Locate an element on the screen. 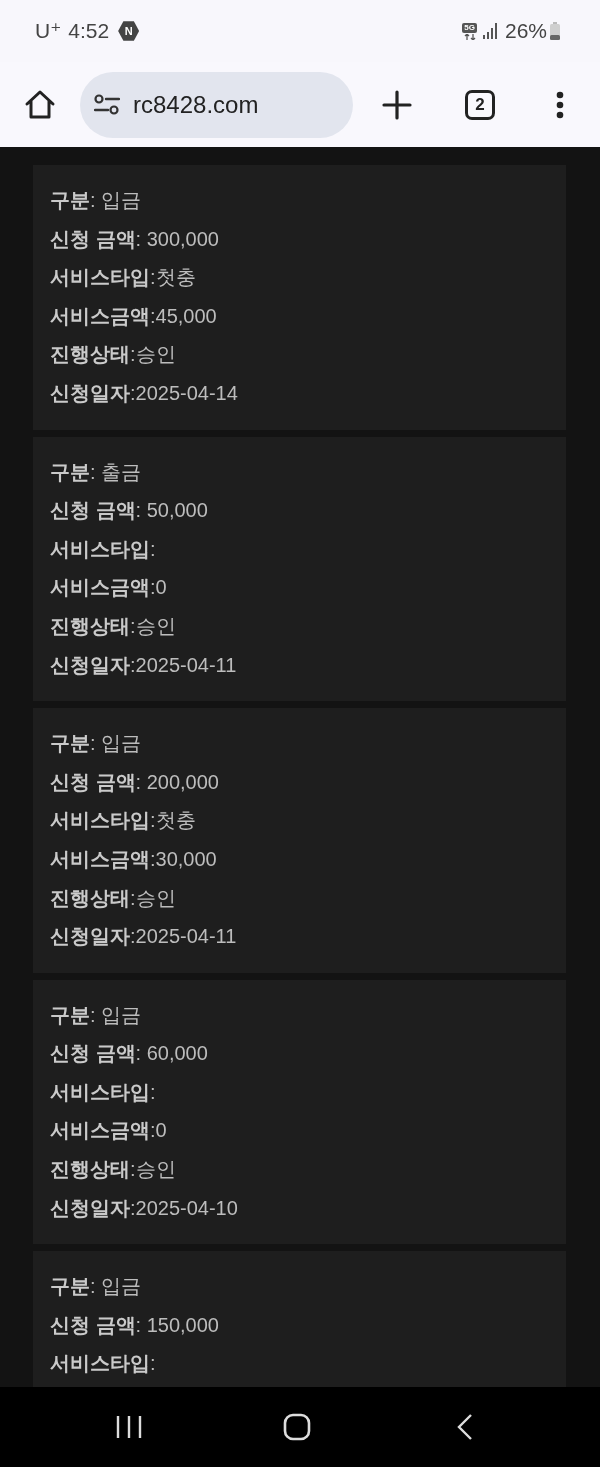  home-icon is located at coordinates (40, 104).